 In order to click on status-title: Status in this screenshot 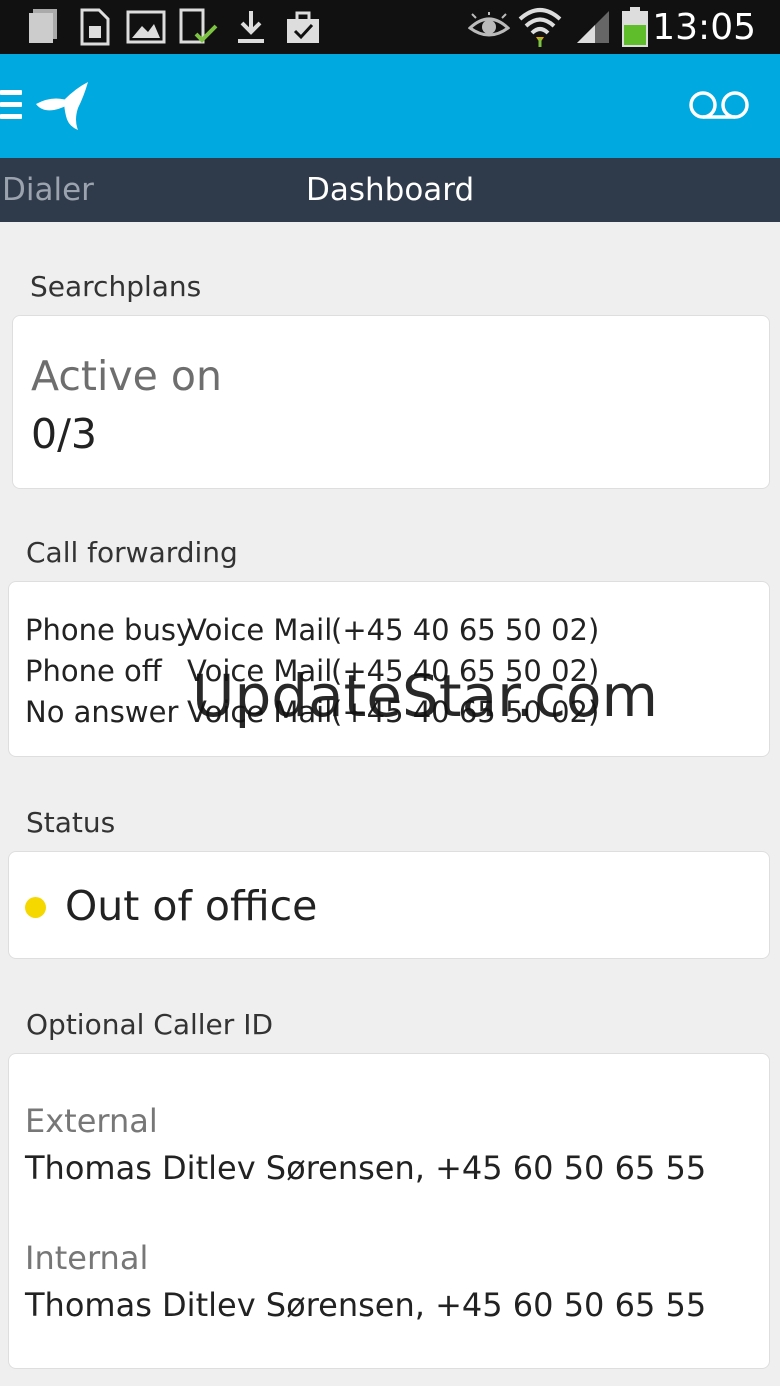, I will do `click(71, 822)`.